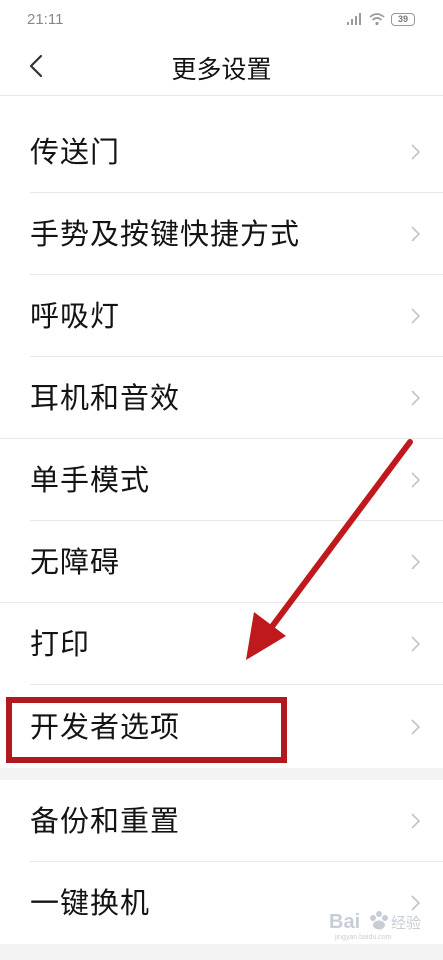 The width and height of the screenshot is (443, 960). Describe the element at coordinates (221, 95) in the screenshot. I see `header-divider` at that location.